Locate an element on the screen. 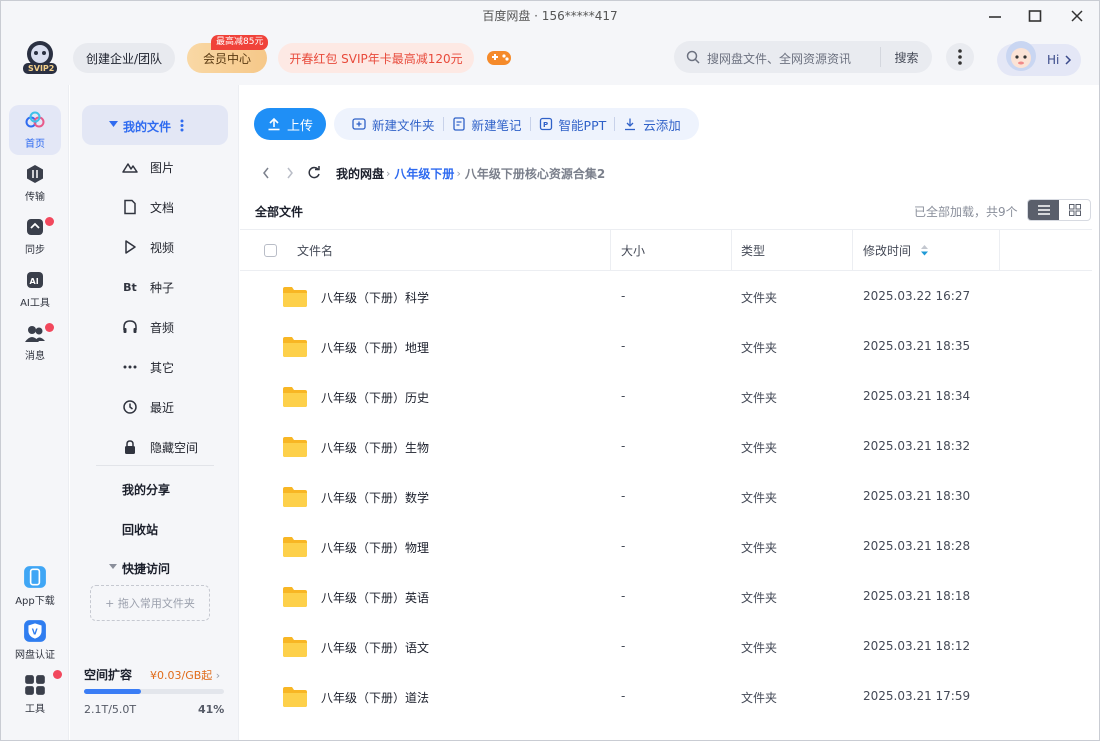 This screenshot has height=741, width=1100. table-row: 八年级（下册）英语 - 文件夹 2025.03.21 18:18 is located at coordinates (666, 597).